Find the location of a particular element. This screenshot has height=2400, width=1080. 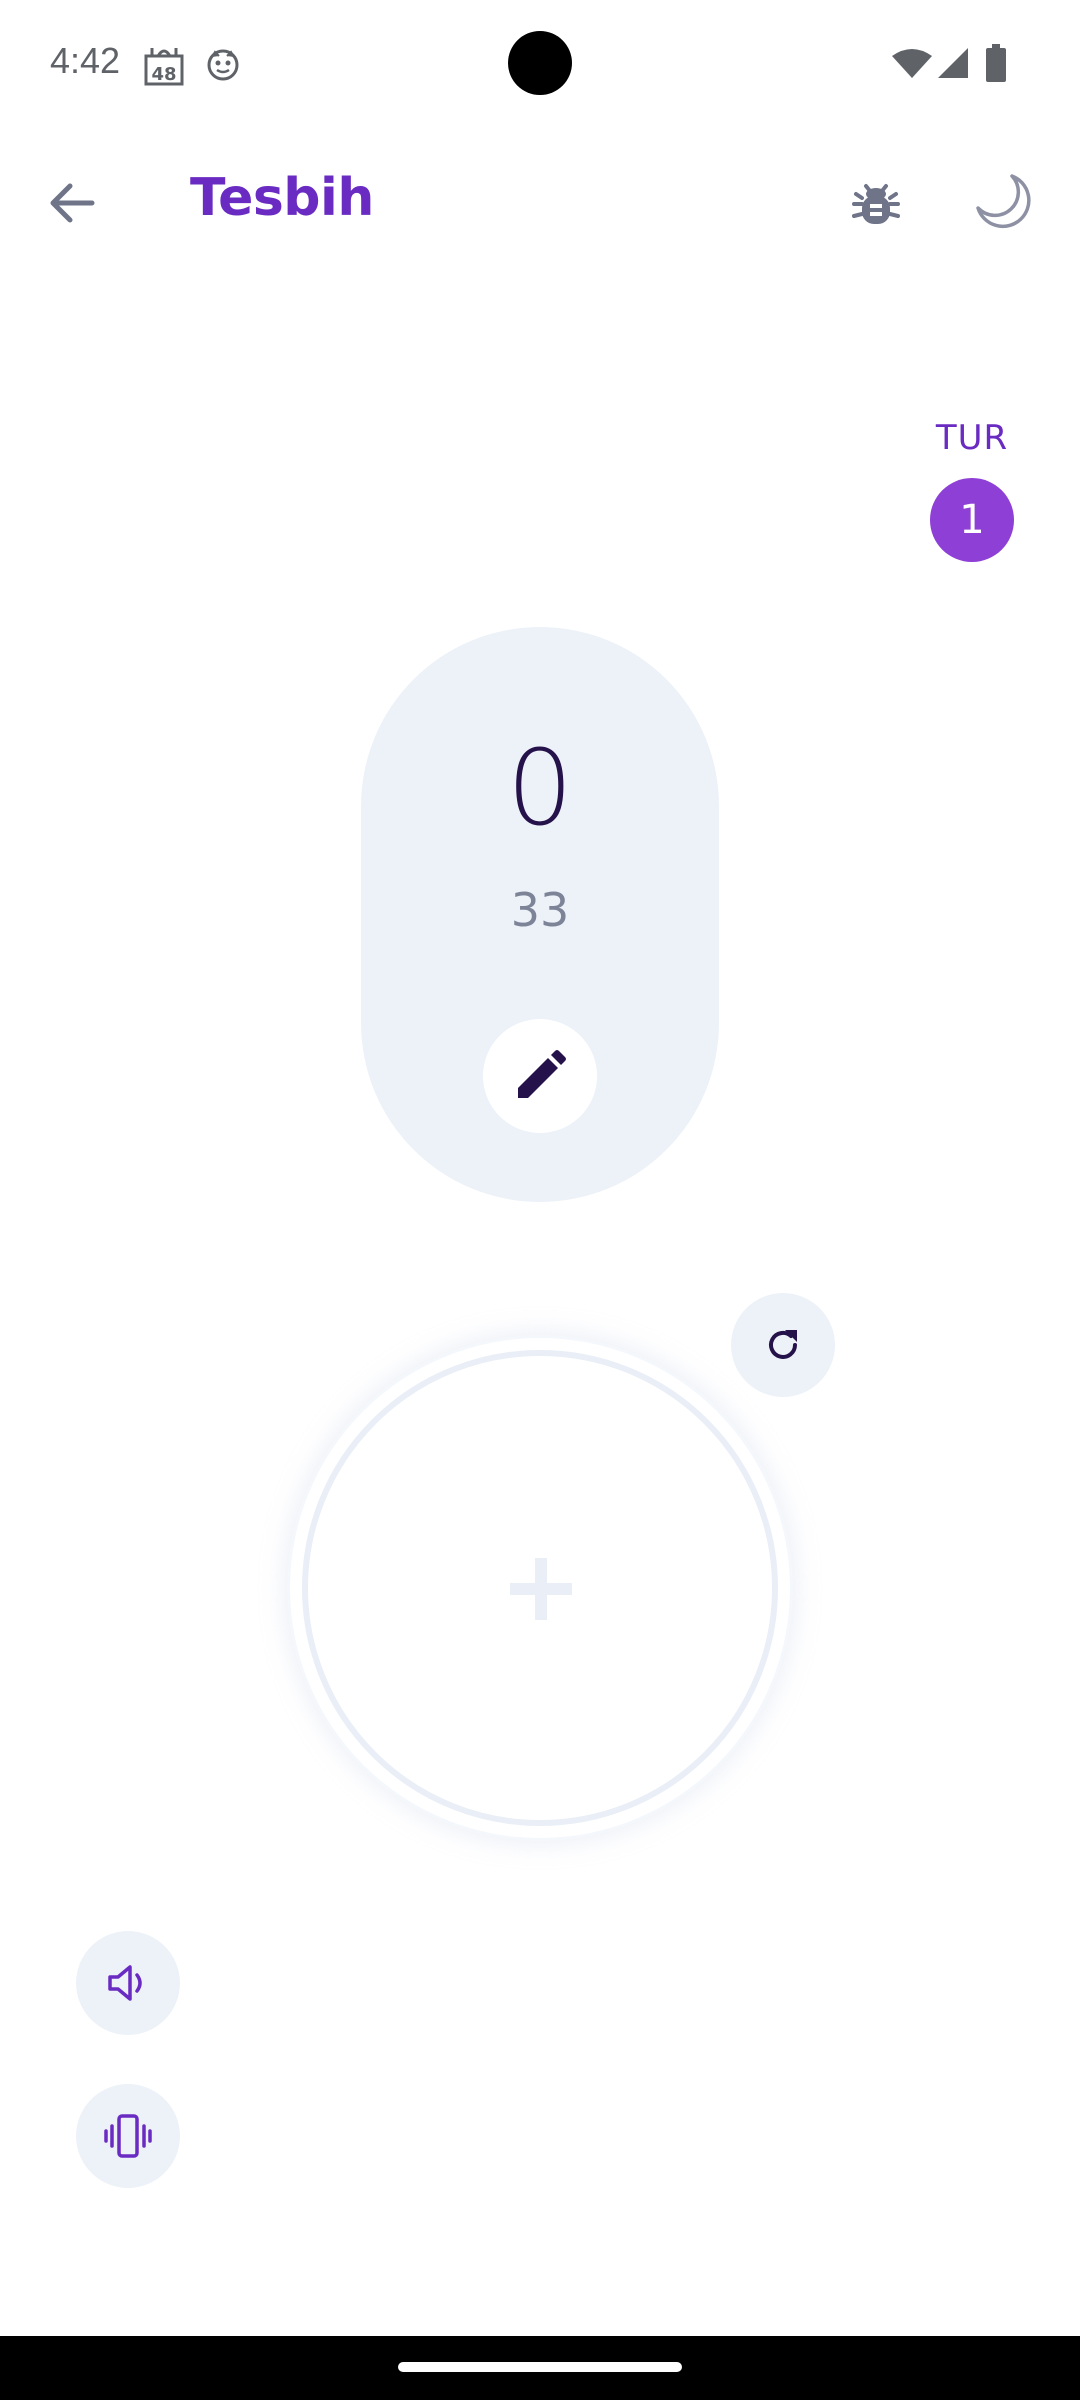

reset-button is located at coordinates (783, 1345).